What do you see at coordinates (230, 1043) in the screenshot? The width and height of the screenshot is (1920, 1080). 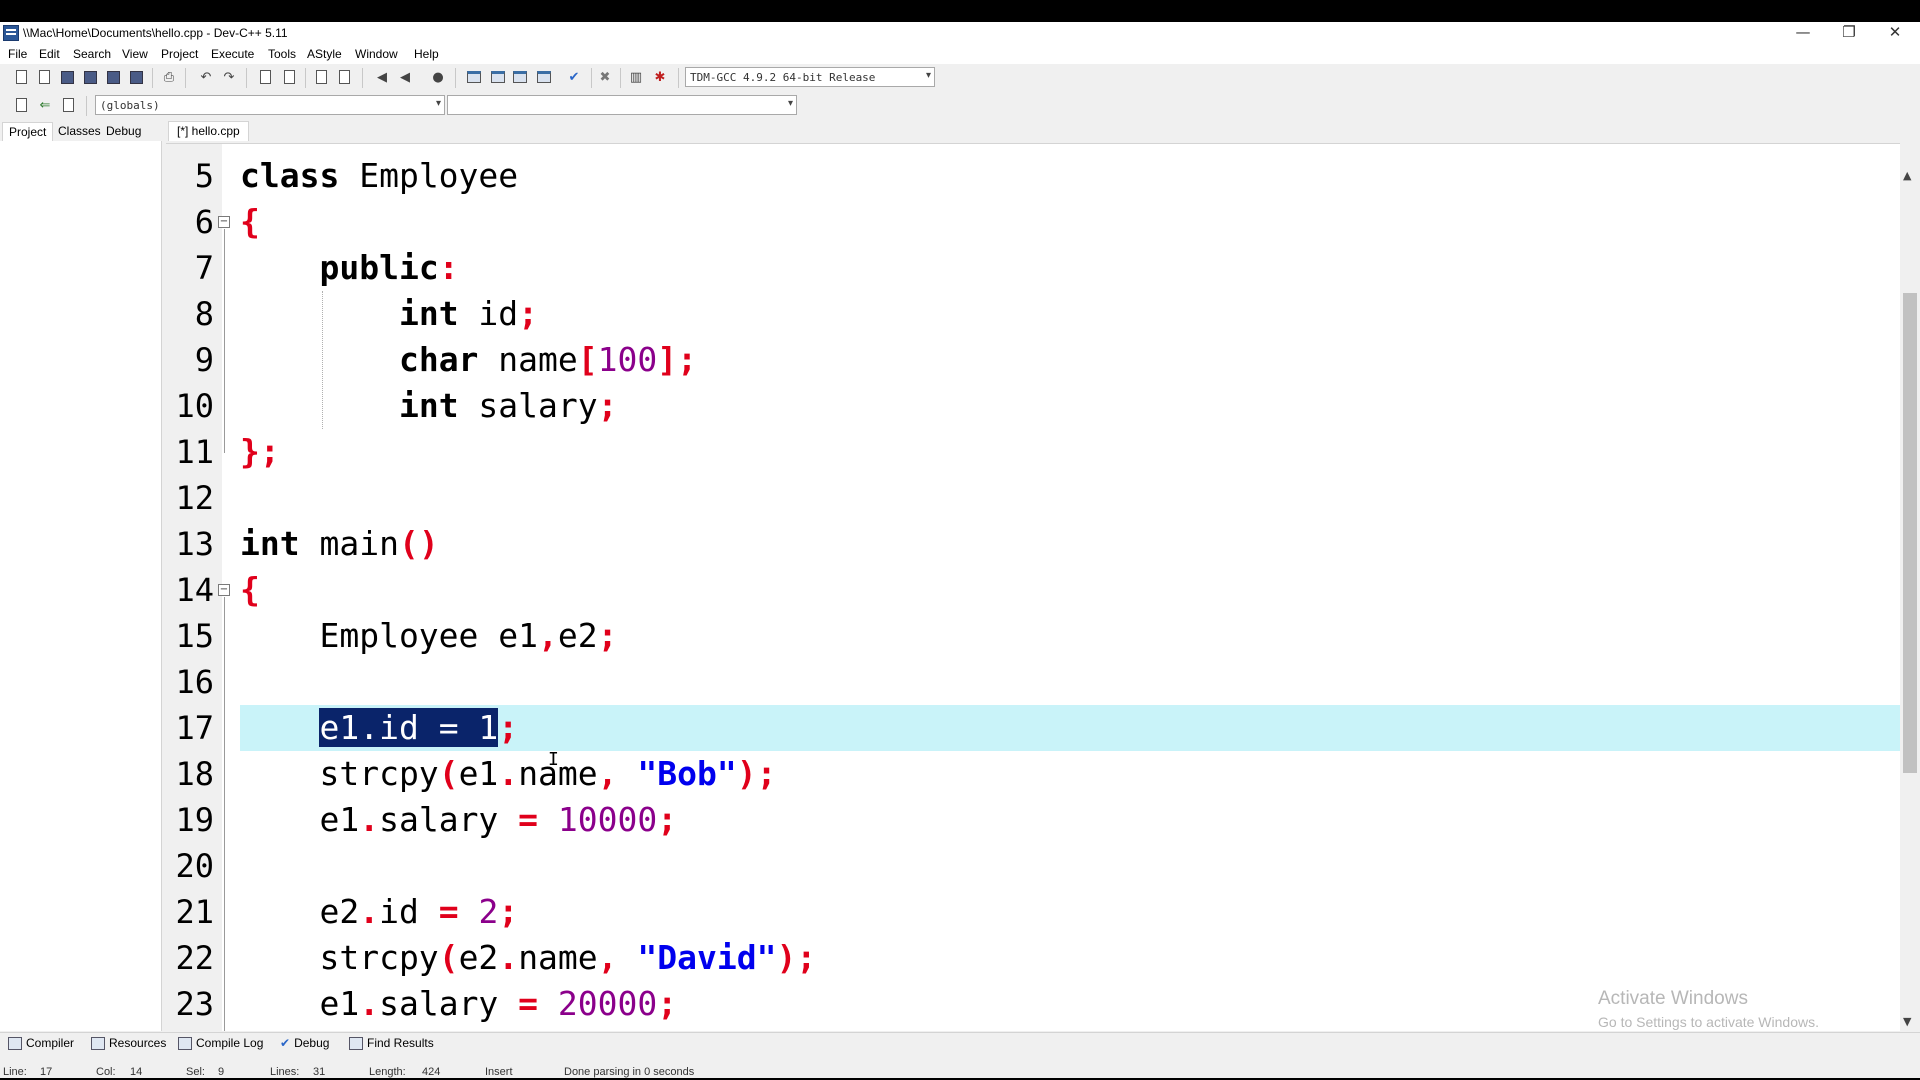 I see `tab-compile-log-label: Compile Log` at bounding box center [230, 1043].